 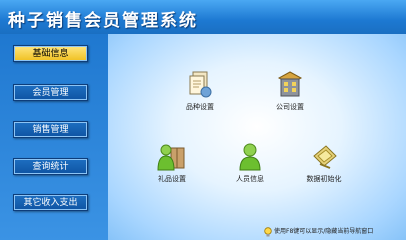 I want to click on feature-company-settings: 公司设置, so click(x=290, y=91).